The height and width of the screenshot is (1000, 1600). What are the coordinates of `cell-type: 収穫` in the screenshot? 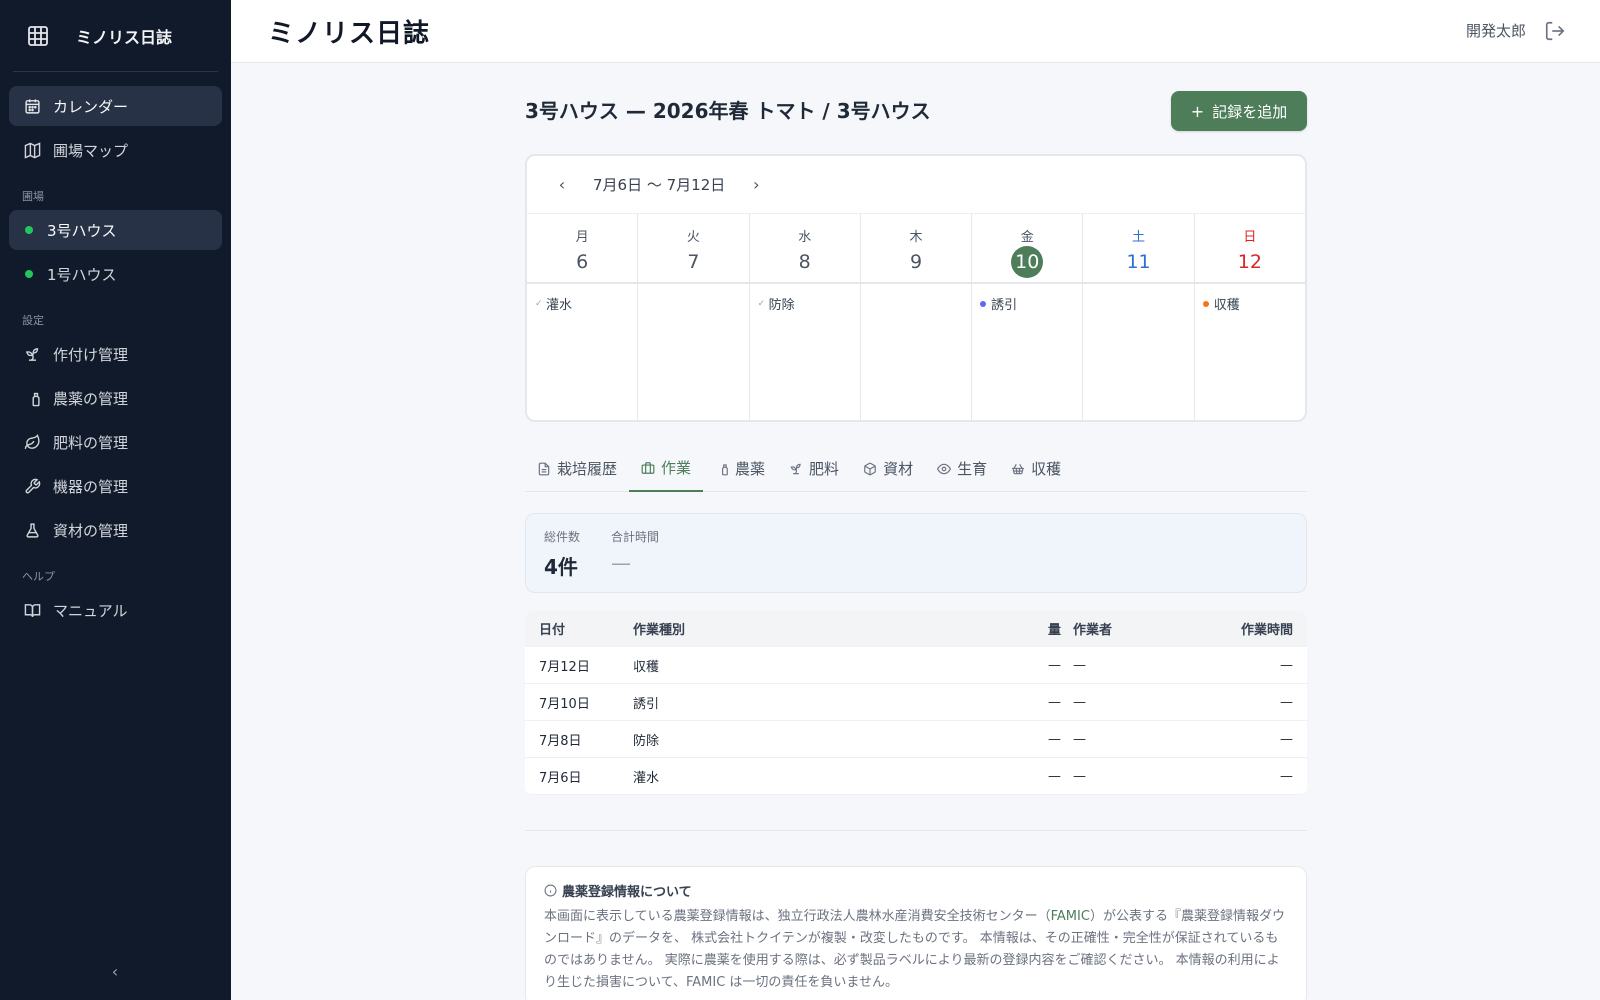 It's located at (646, 667).